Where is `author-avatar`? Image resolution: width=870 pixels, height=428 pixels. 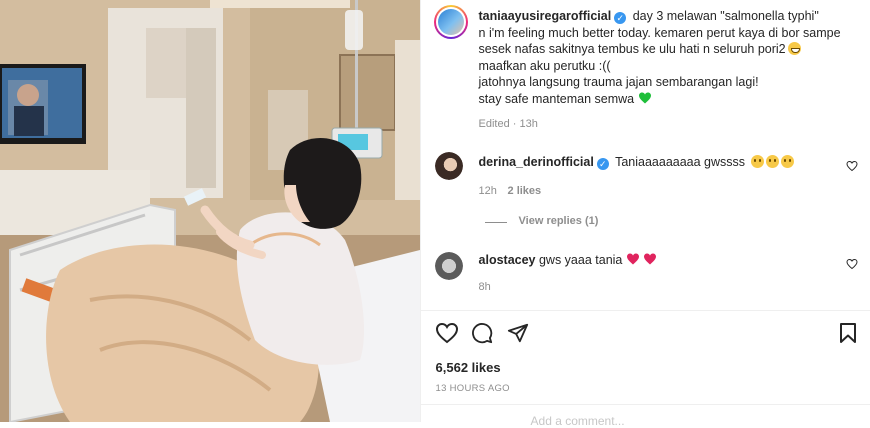
author-avatar is located at coordinates (450, 22).